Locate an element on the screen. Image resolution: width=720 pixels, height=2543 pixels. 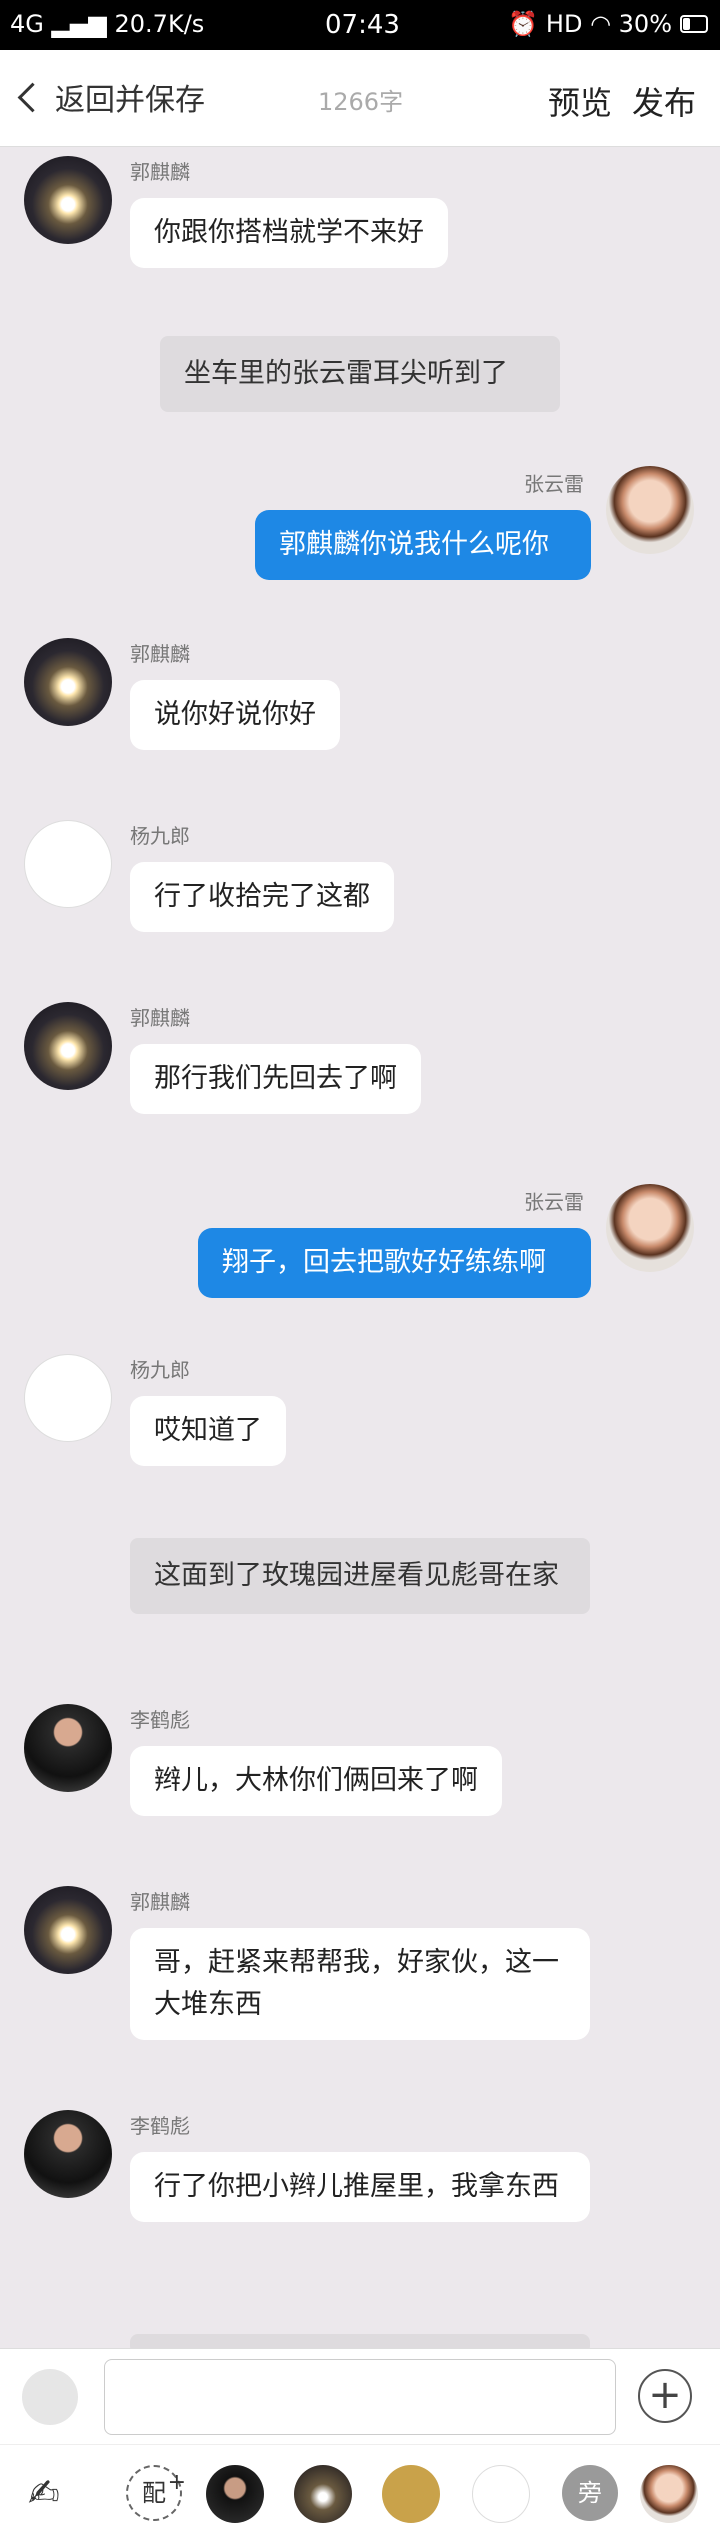
status-icons: ⏰ HD ◠ 30% is located at coordinates (590, 24).